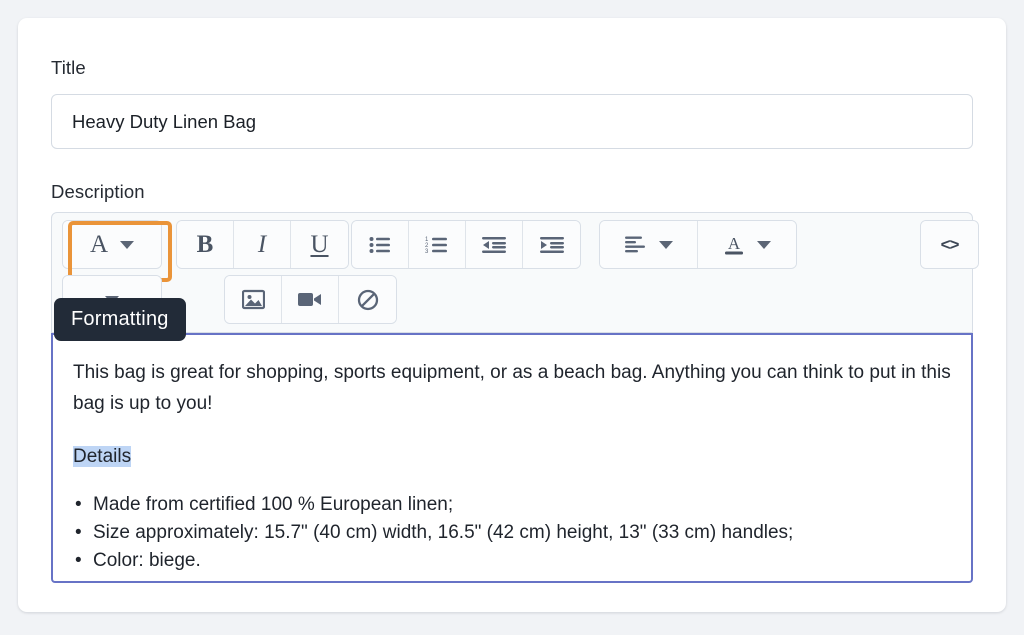 The height and width of the screenshot is (635, 1024). What do you see at coordinates (512, 121) in the screenshot?
I see `title-input` at bounding box center [512, 121].